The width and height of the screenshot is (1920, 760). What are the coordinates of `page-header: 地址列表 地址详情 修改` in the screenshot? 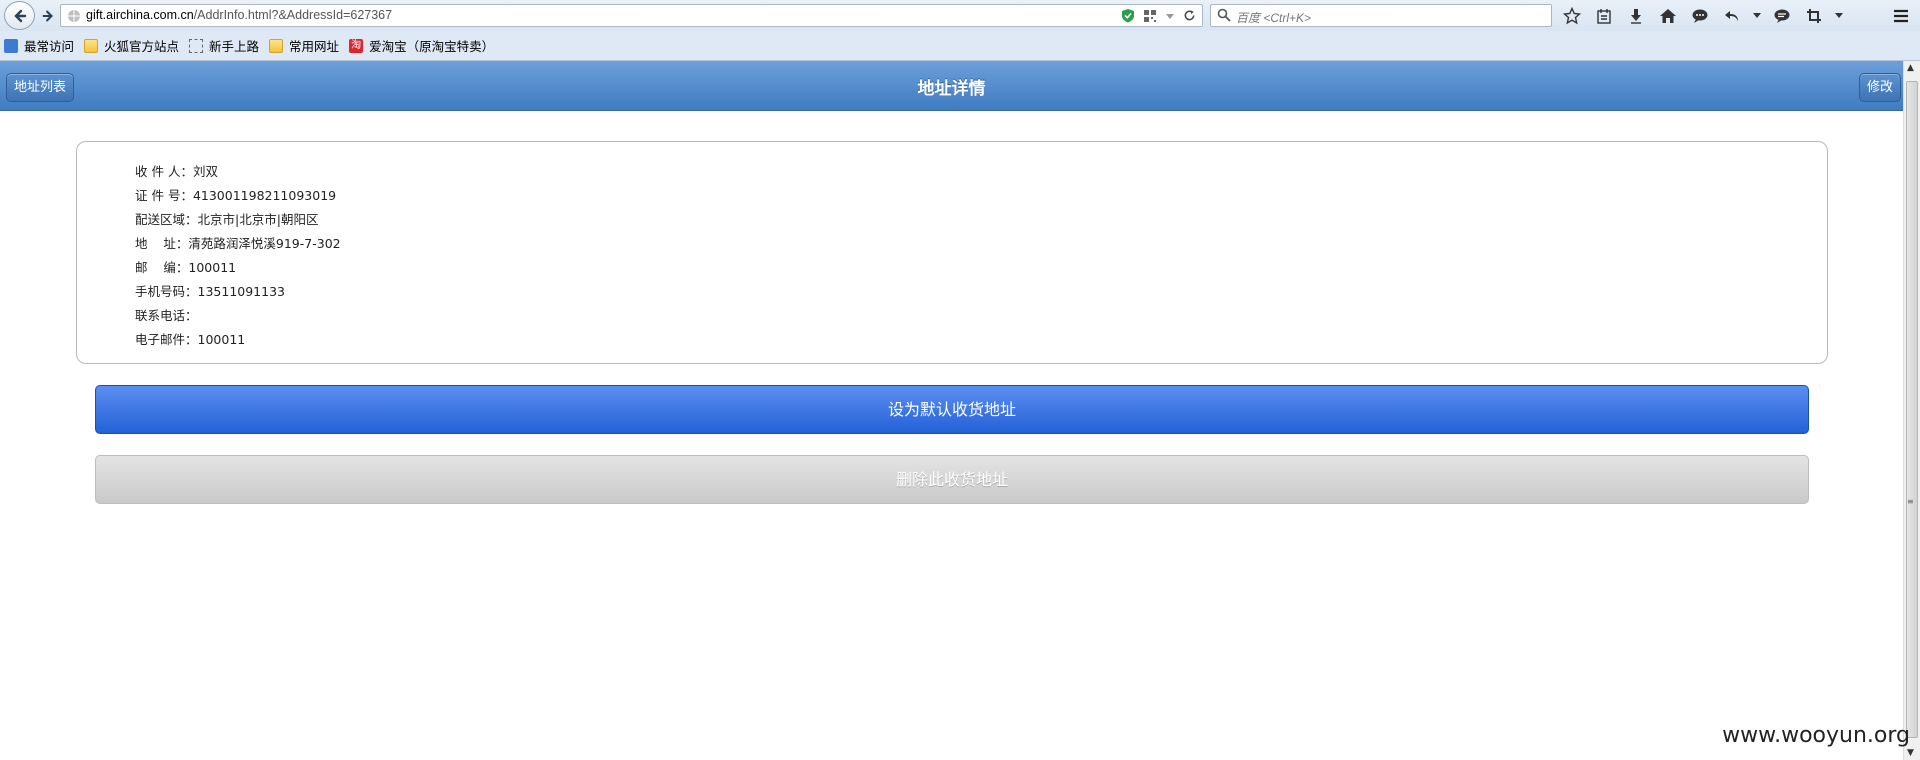 It's located at (951, 86).